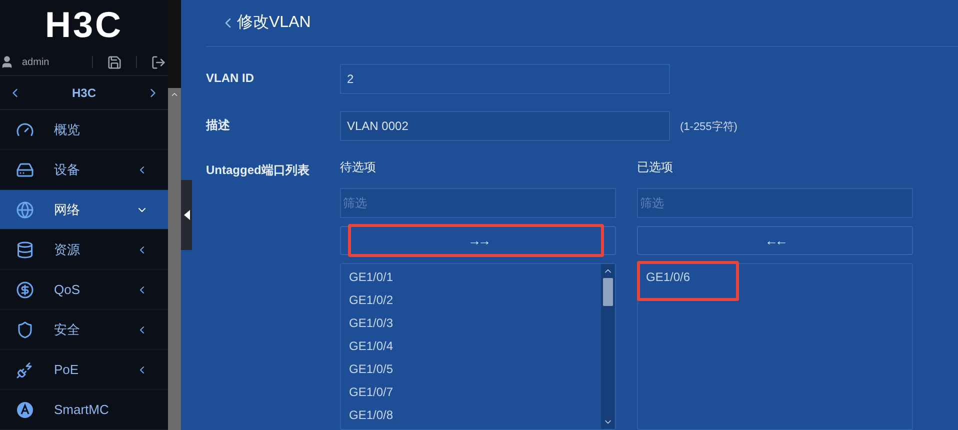  What do you see at coordinates (174, 259) in the screenshot?
I see `sidebar-scrollbar` at bounding box center [174, 259].